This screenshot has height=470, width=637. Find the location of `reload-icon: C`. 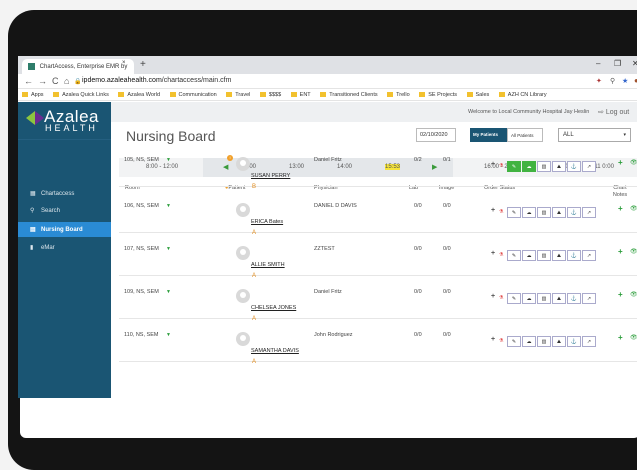

reload-icon: C is located at coordinates (55, 81).